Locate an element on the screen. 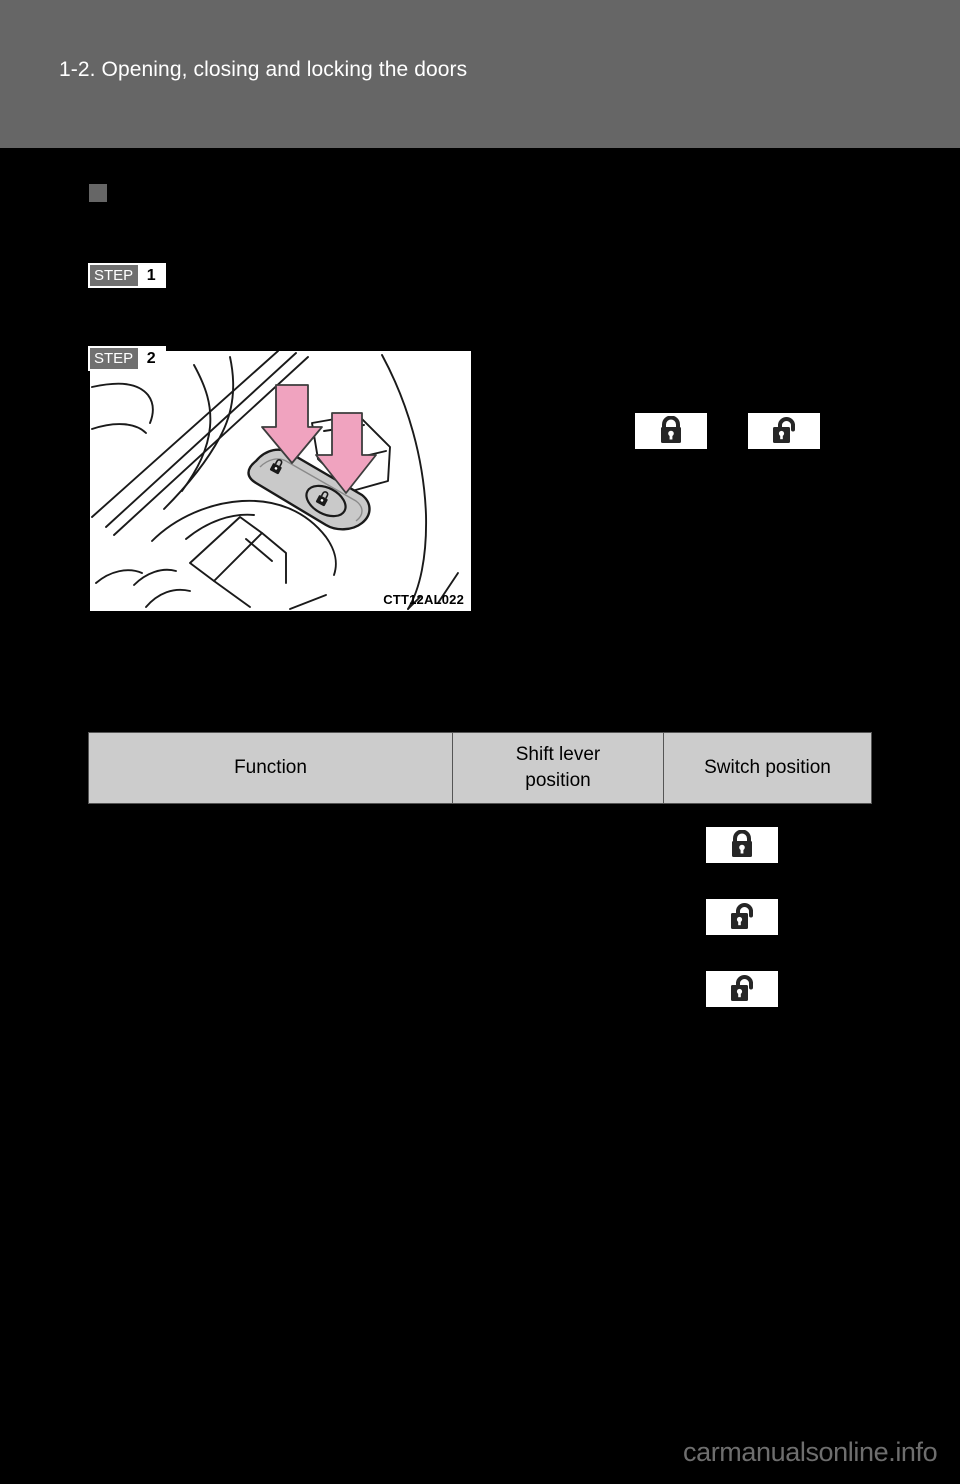 The image size is (960, 1484). step-2-number: 2 is located at coordinates (151, 358).